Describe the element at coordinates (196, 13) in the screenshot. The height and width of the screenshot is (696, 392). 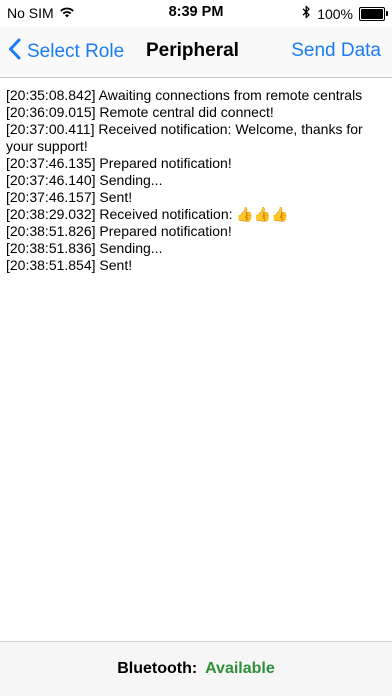
I see `status-bar: No SIM 8:39 PM 100%` at that location.